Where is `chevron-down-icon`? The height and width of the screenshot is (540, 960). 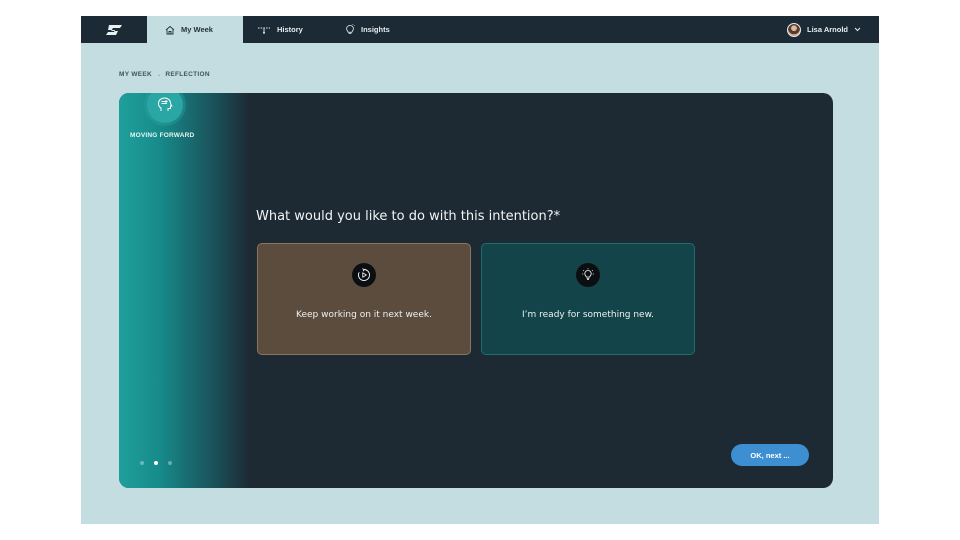 chevron-down-icon is located at coordinates (857, 29).